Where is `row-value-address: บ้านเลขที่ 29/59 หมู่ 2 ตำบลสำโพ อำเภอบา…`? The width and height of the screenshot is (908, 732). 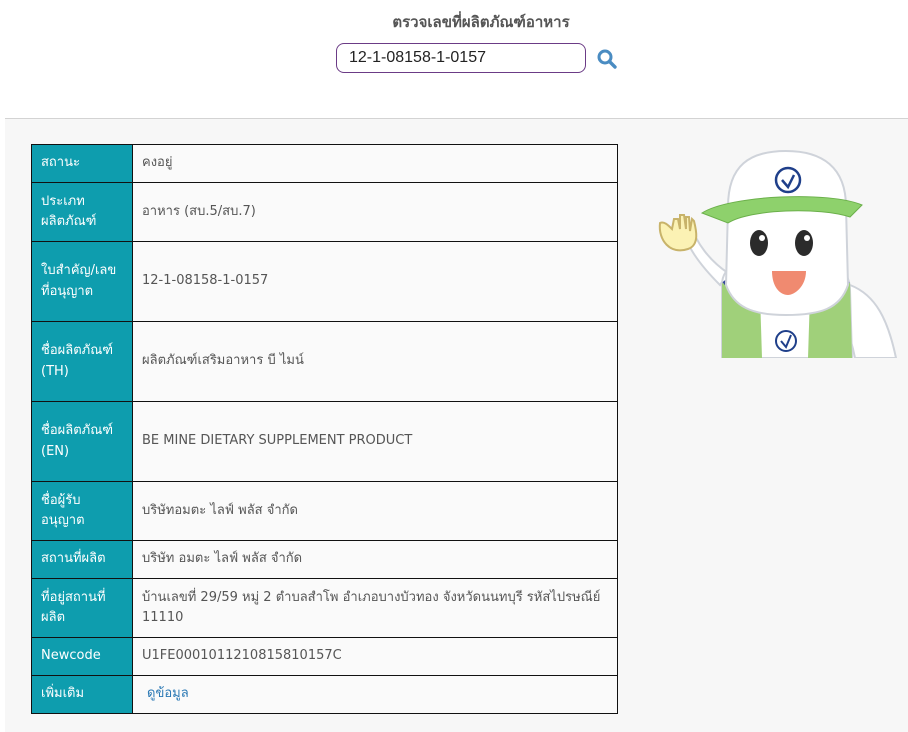
row-value-address: บ้านเลขที่ 29/59 หมู่ 2 ตำบลสำโพ อำเภอบา… is located at coordinates (375, 608).